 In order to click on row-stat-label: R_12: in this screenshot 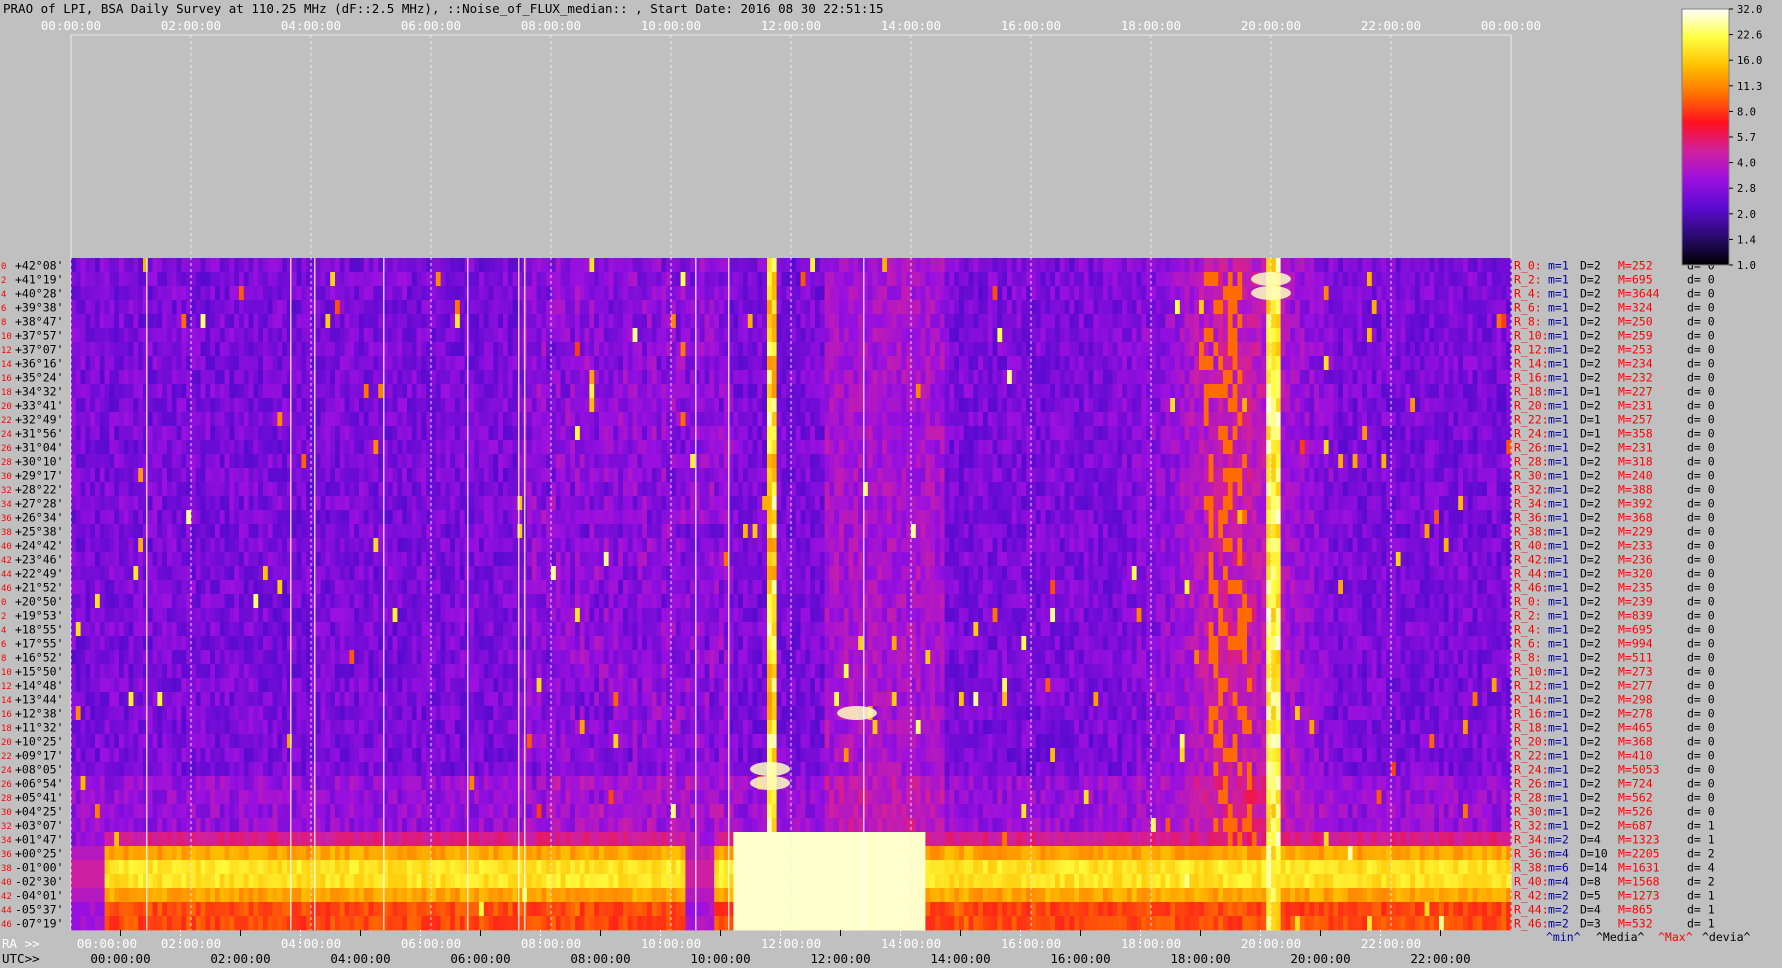, I will do `click(1531, 350)`.